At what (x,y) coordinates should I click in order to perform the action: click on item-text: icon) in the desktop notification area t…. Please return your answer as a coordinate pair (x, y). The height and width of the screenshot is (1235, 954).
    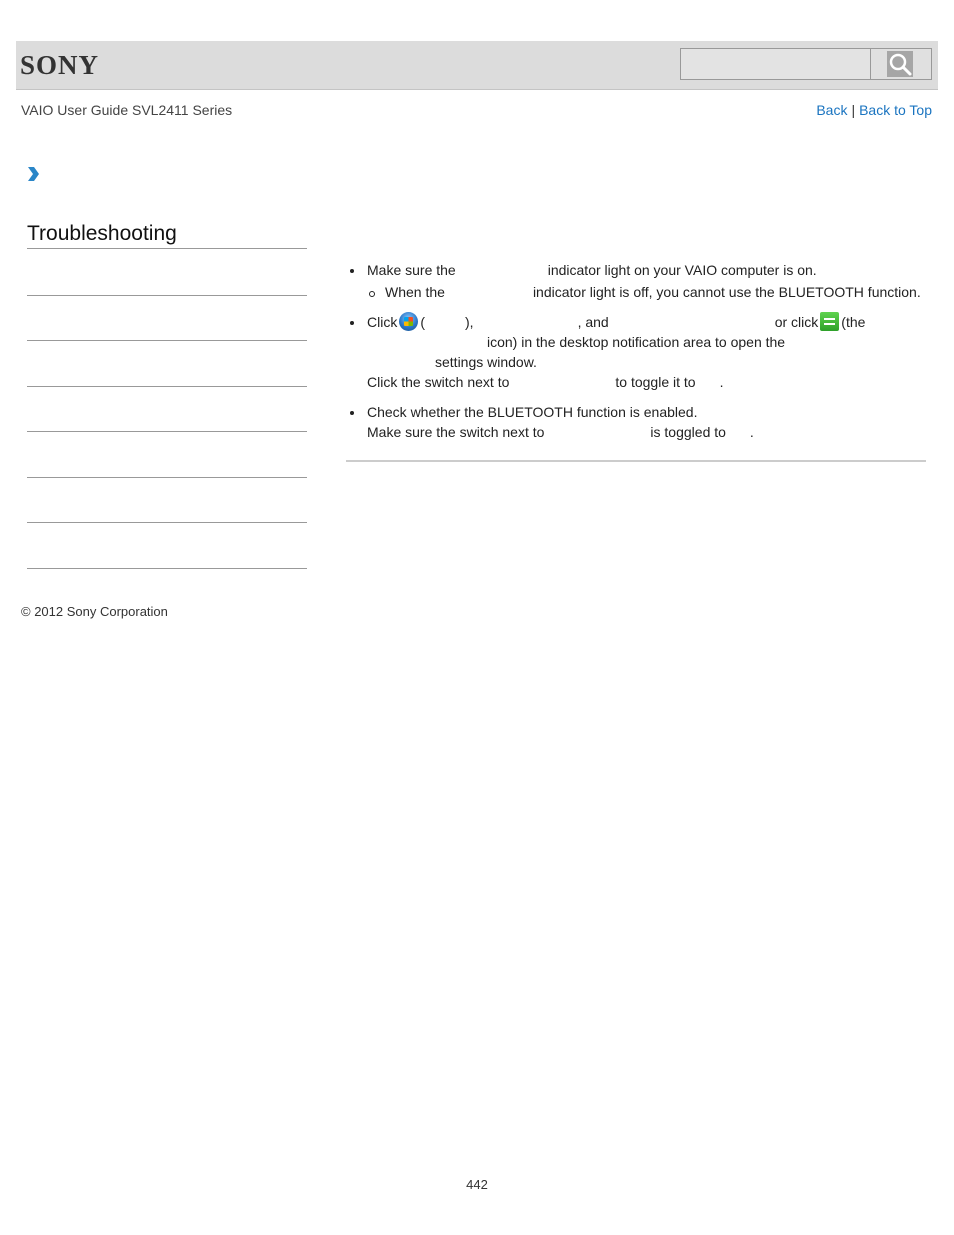
    Looking at the image, I should click on (636, 342).